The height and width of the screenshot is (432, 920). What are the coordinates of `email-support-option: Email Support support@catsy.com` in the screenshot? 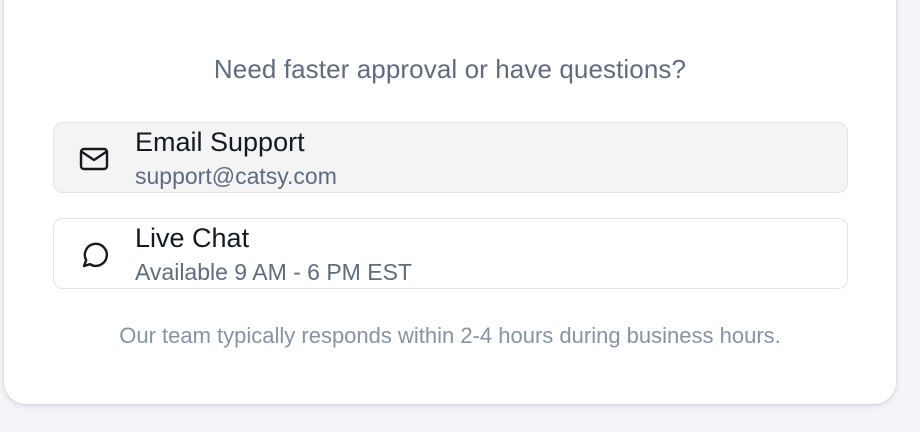 It's located at (450, 157).